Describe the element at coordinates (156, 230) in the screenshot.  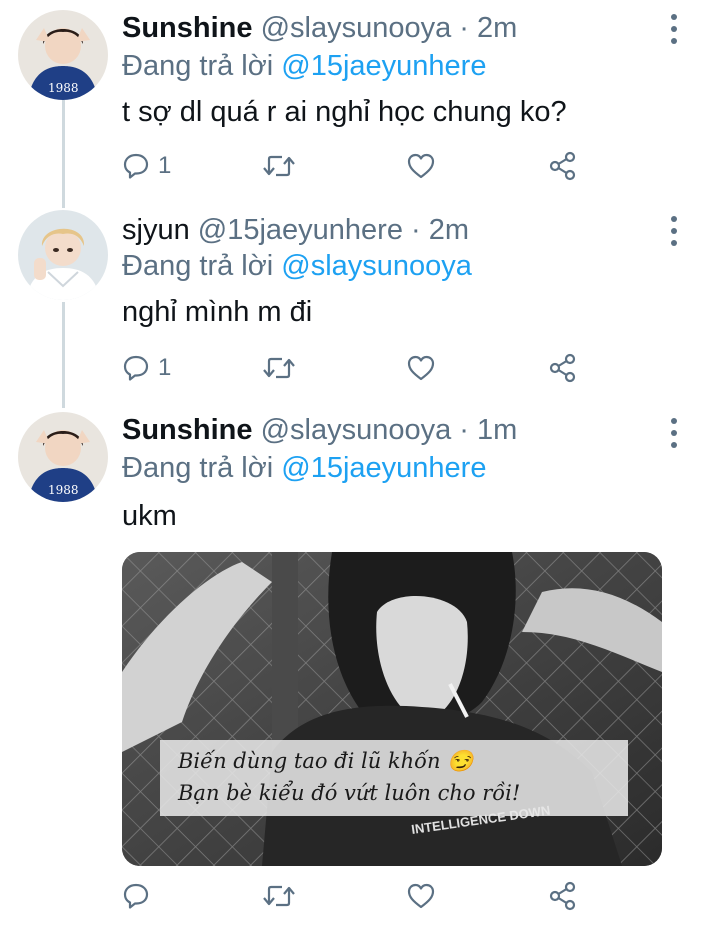
I see `display-name: sjyun` at that location.